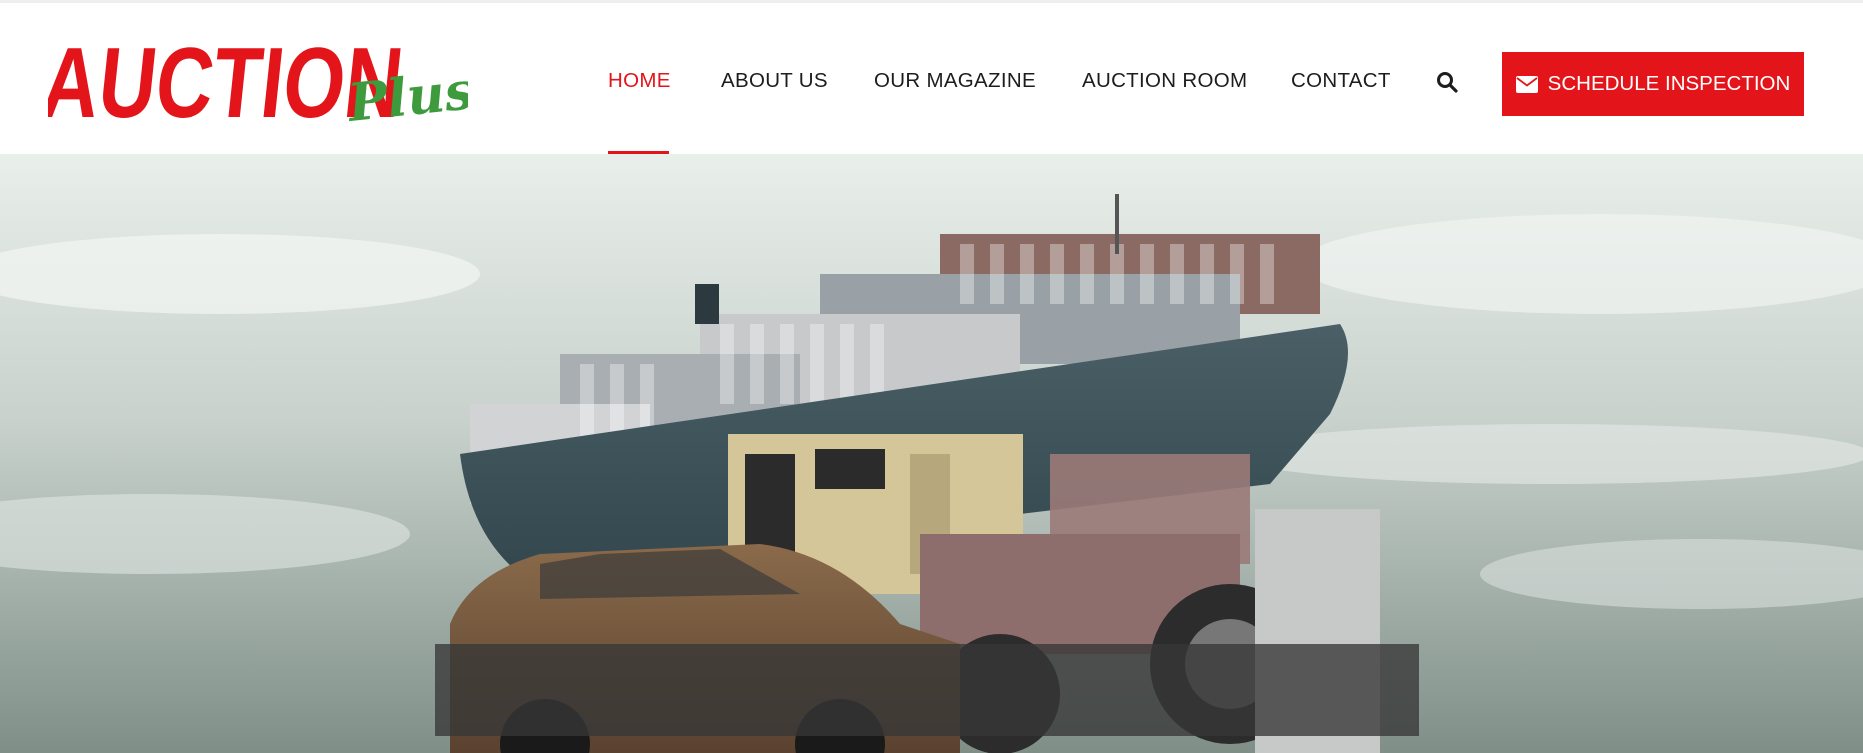 This screenshot has width=1863, height=753. Describe the element at coordinates (927, 690) in the screenshot. I see `hero-caption-bar` at that location.